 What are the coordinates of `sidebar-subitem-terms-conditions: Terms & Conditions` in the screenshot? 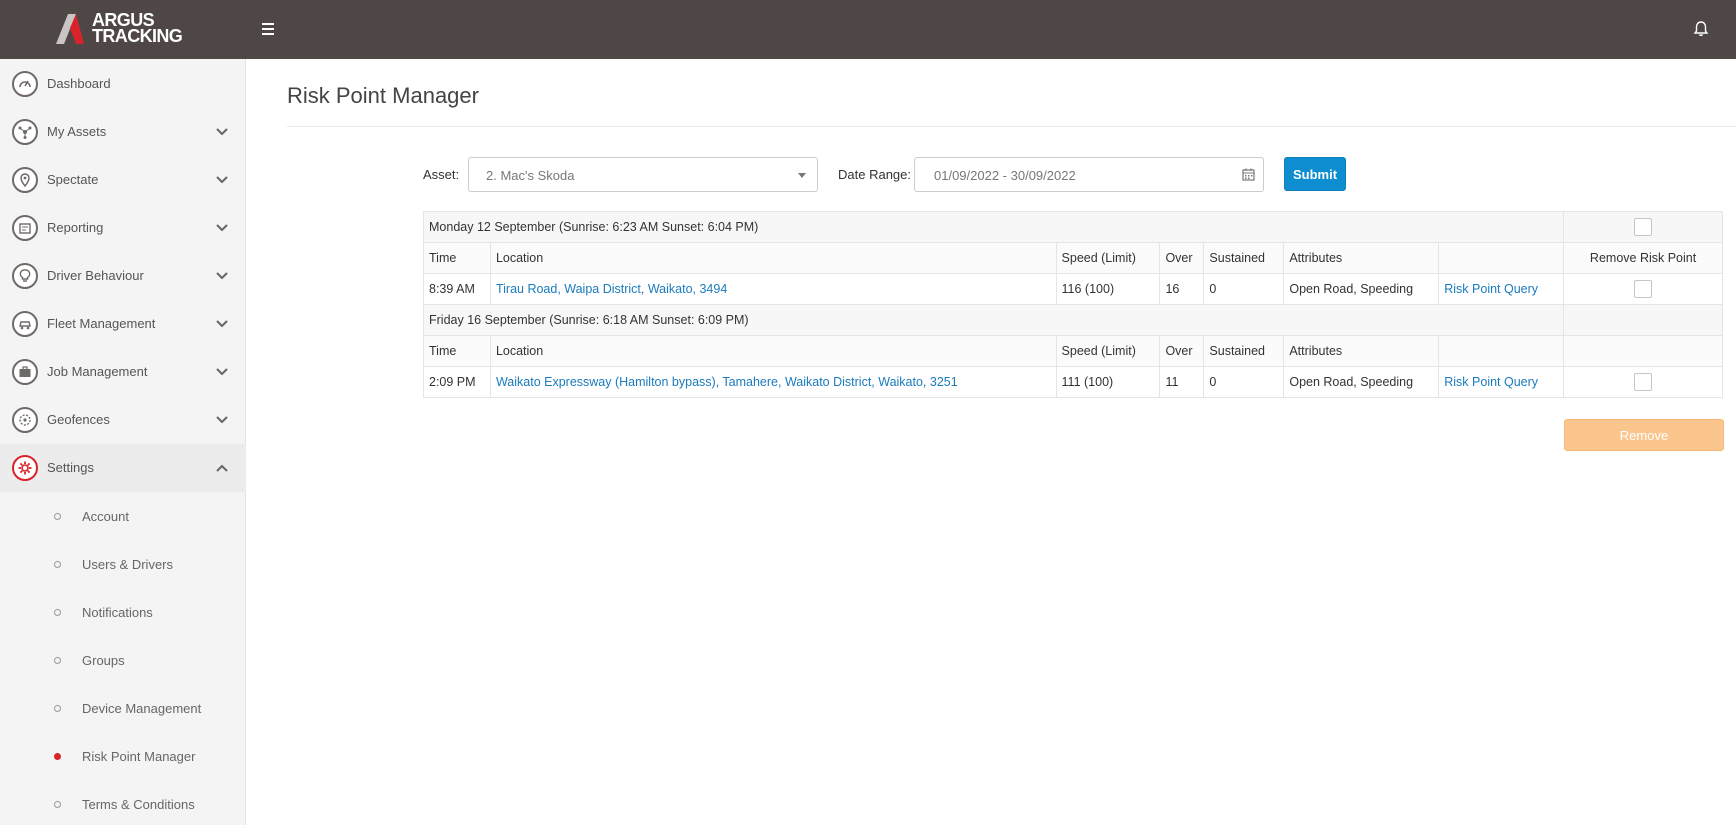 It's located at (123, 802).